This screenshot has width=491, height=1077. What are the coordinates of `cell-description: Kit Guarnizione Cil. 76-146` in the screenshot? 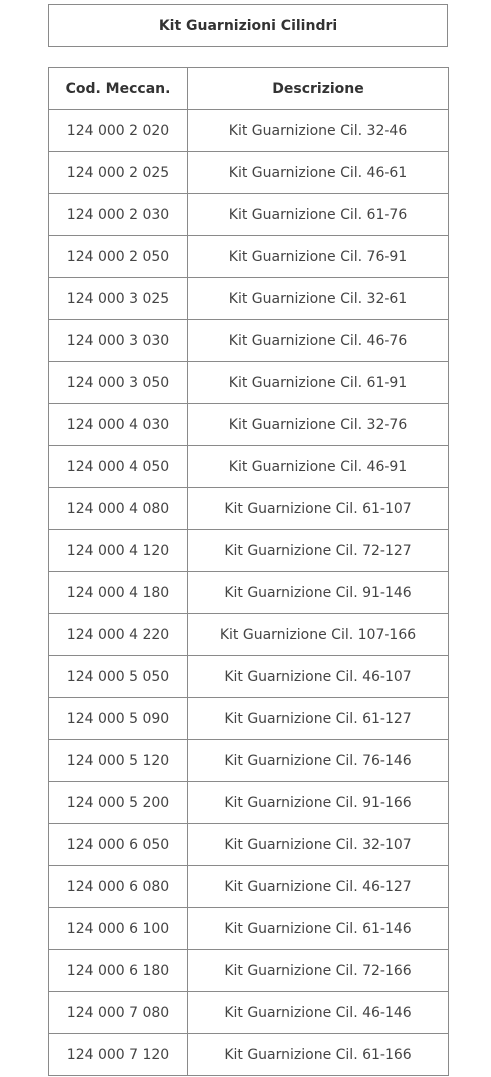 It's located at (318, 760).